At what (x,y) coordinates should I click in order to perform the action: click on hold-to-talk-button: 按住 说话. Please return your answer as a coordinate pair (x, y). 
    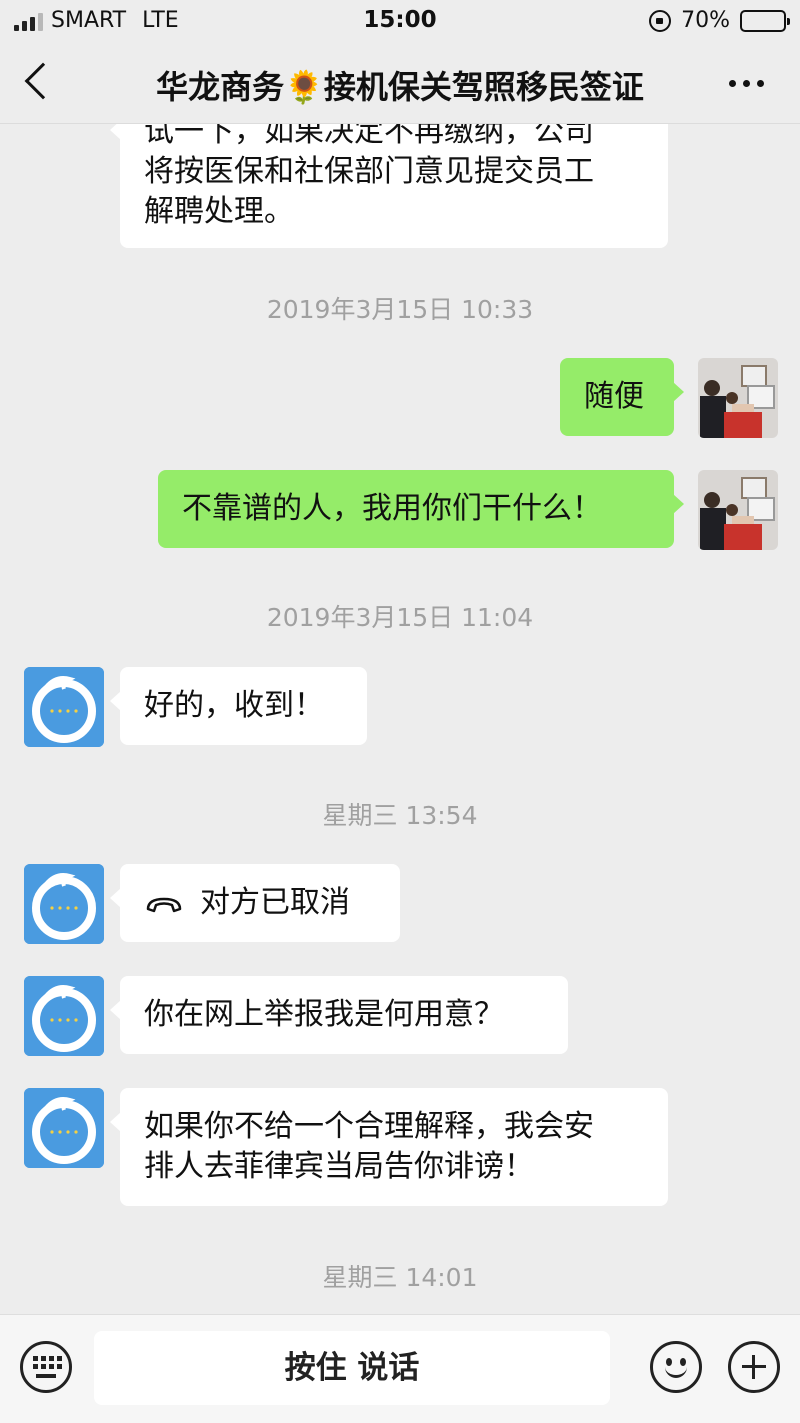
    Looking at the image, I should click on (352, 1368).